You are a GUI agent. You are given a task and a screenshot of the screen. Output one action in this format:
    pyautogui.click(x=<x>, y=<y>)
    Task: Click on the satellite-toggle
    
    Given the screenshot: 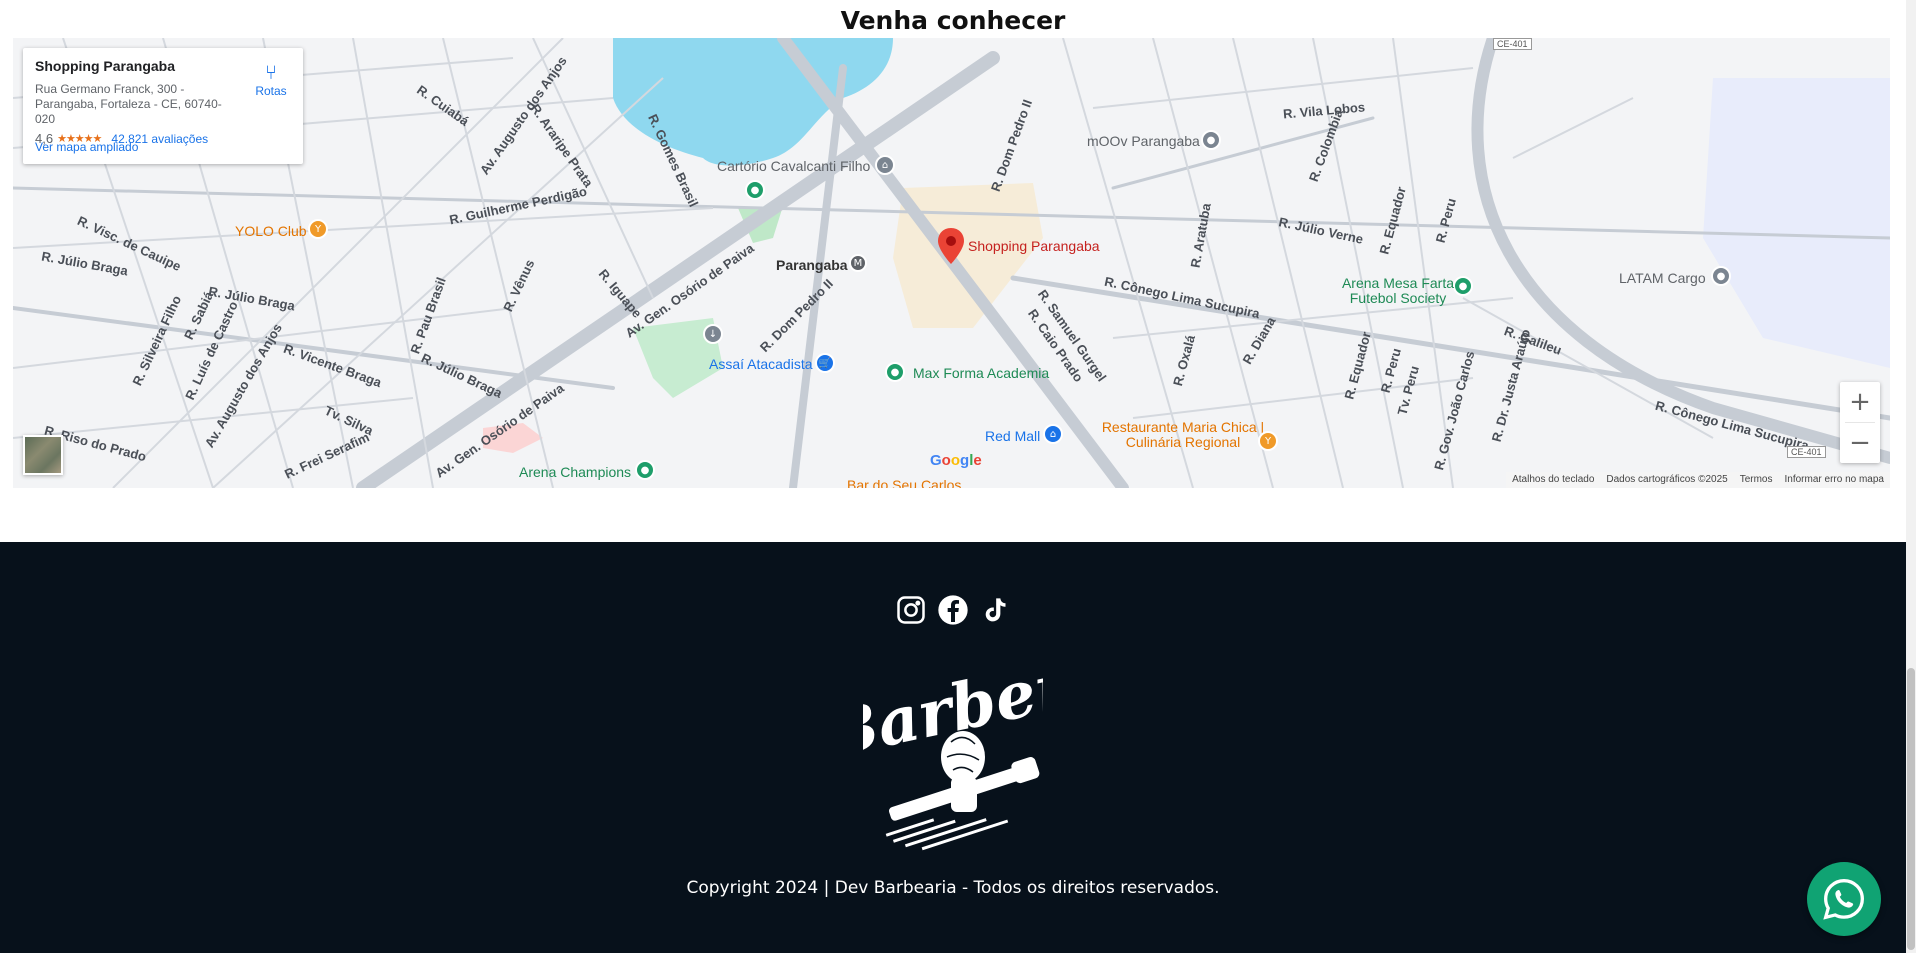 What is the action you would take?
    pyautogui.click(x=43, y=455)
    